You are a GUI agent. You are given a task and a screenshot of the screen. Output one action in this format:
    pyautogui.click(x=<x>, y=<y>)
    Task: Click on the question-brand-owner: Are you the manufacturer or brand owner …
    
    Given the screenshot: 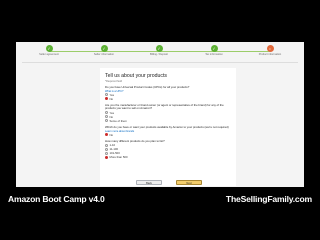 What is the action you would take?
    pyautogui.click(x=164, y=106)
    